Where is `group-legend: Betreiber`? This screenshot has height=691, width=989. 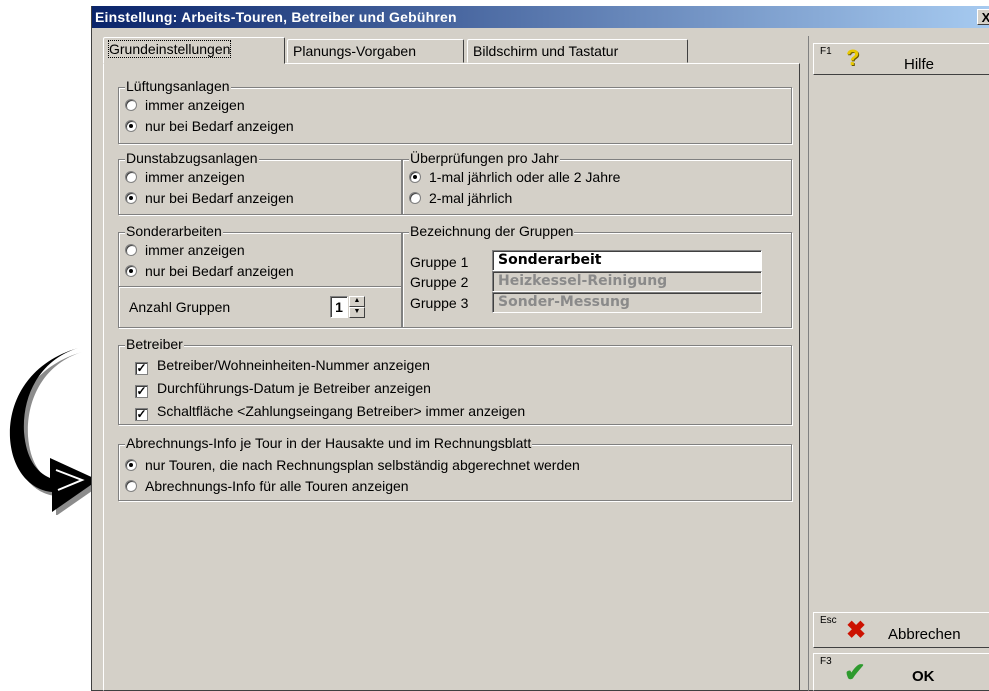 group-legend: Betreiber is located at coordinates (154, 344).